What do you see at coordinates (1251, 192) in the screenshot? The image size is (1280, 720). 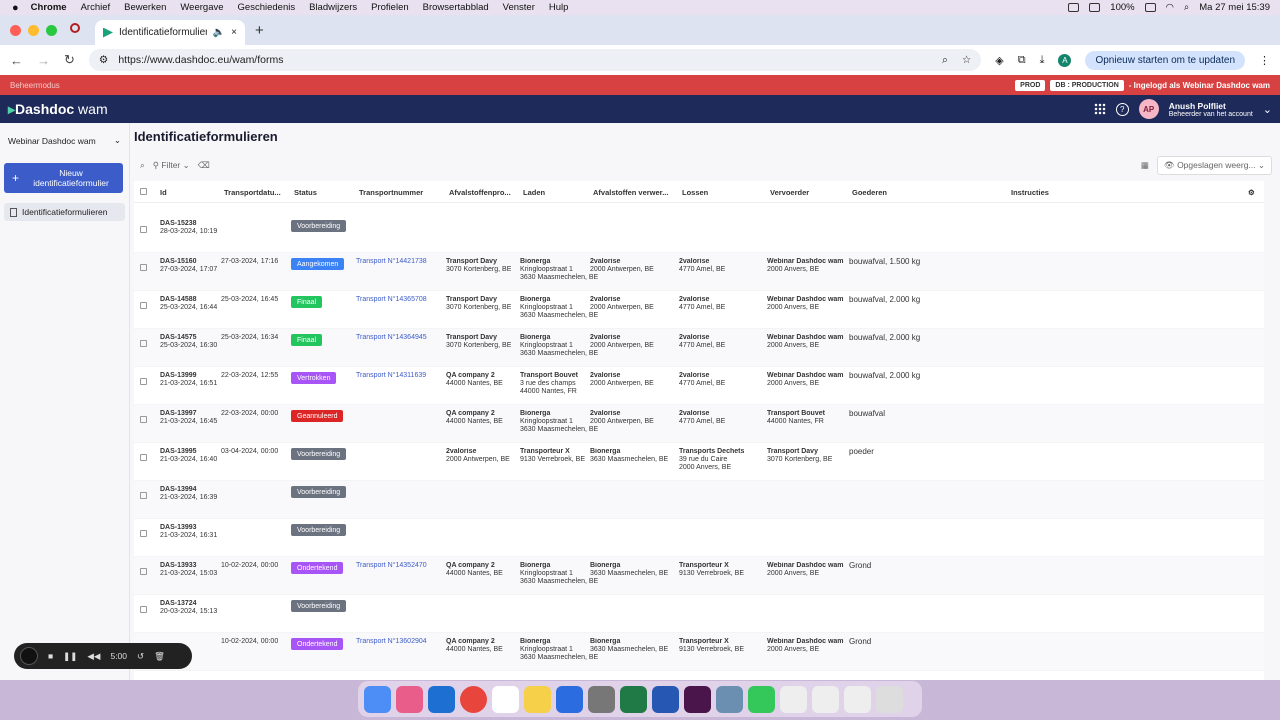 I see `settings-gear-icon: ⚙` at bounding box center [1251, 192].